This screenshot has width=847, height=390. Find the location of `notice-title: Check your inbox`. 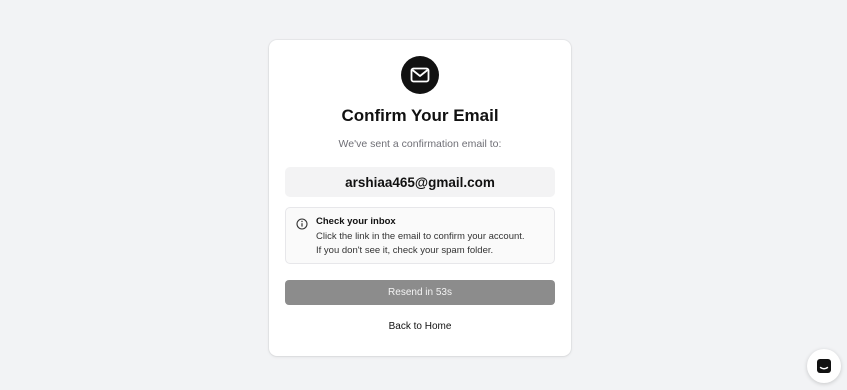

notice-title: Check your inbox is located at coordinates (356, 221).